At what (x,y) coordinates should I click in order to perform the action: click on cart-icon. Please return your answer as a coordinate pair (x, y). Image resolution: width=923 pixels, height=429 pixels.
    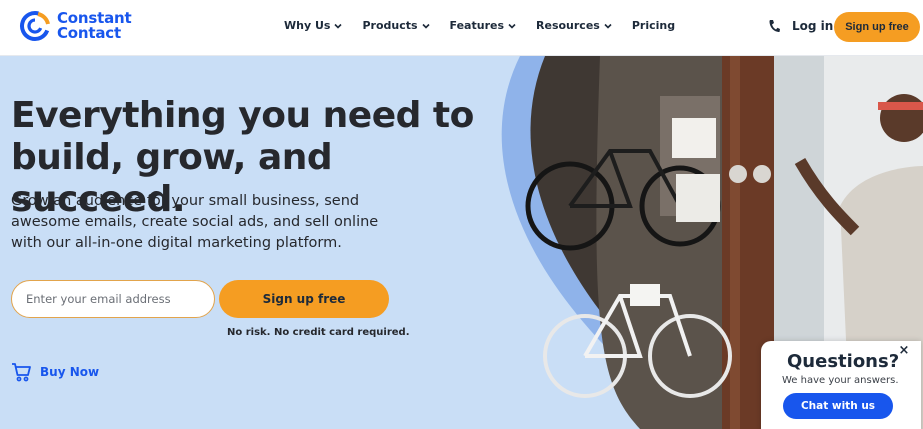
    Looking at the image, I should click on (21, 372).